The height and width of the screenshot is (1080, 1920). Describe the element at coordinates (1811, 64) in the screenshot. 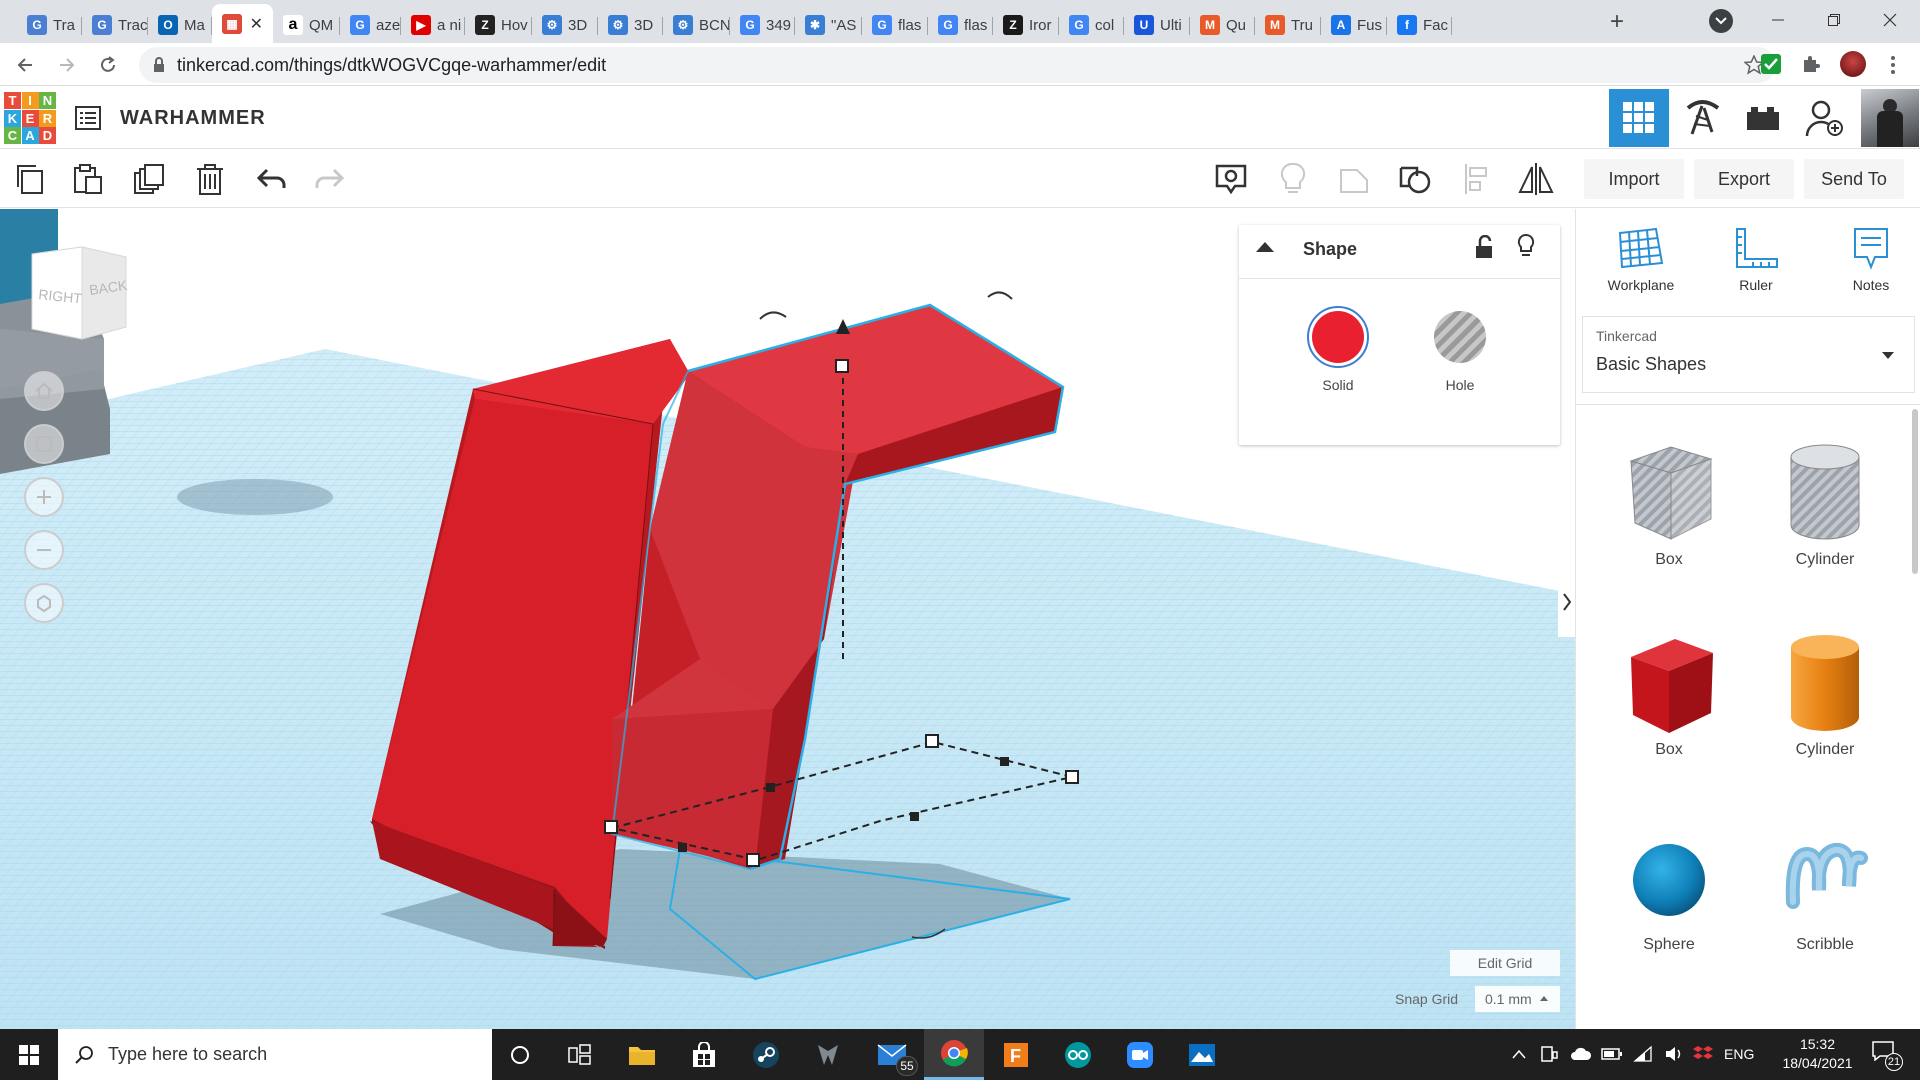

I see `extensions-puzzle-icon` at that location.